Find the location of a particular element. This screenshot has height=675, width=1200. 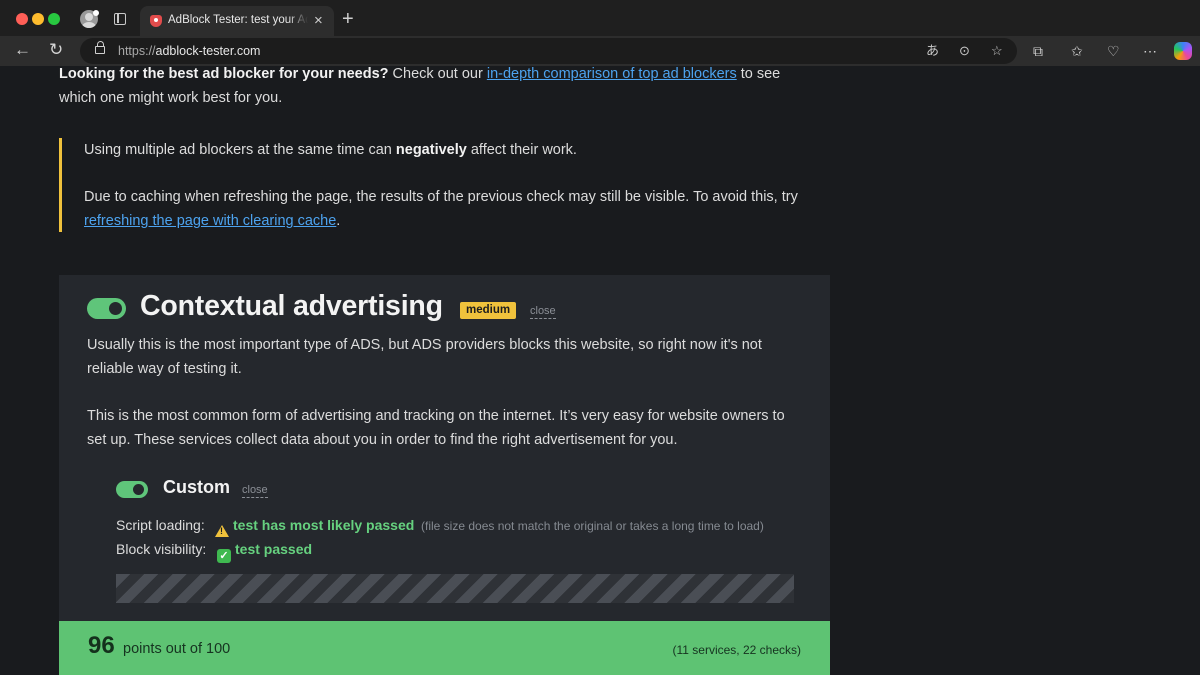

close-window-button is located at coordinates (22, 19).